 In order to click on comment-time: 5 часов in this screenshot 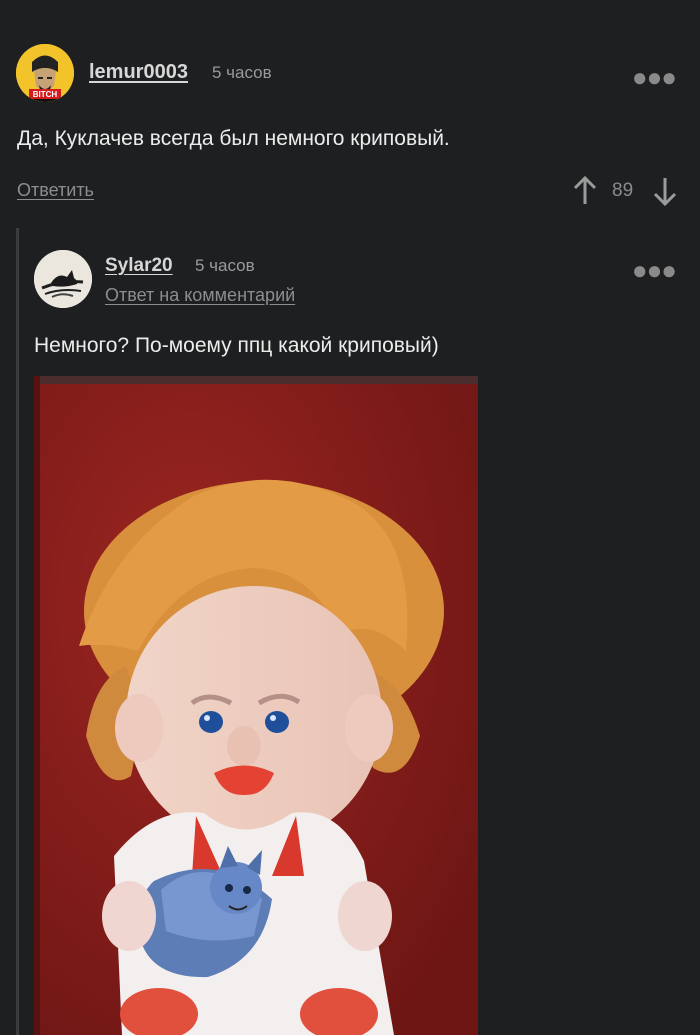, I will do `click(242, 72)`.